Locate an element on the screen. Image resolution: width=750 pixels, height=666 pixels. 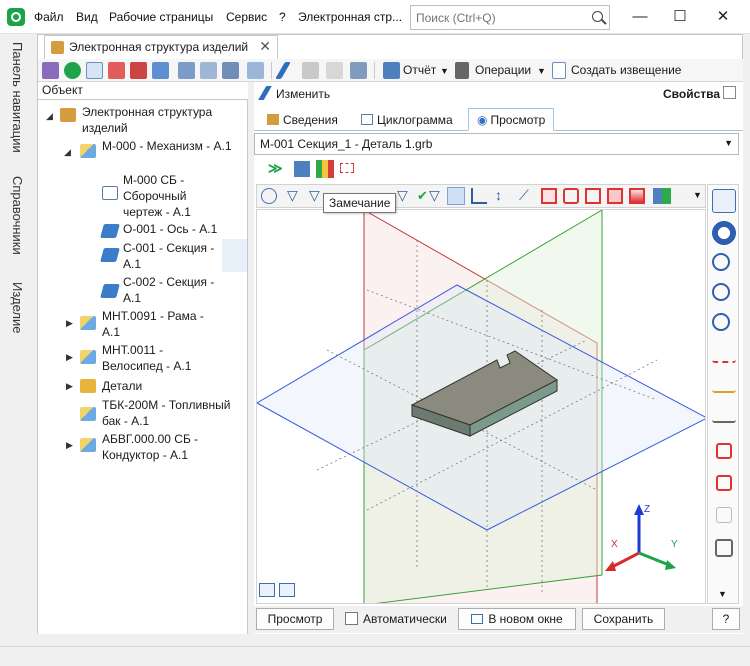
list-check-icon is located at coordinates (208, 70).